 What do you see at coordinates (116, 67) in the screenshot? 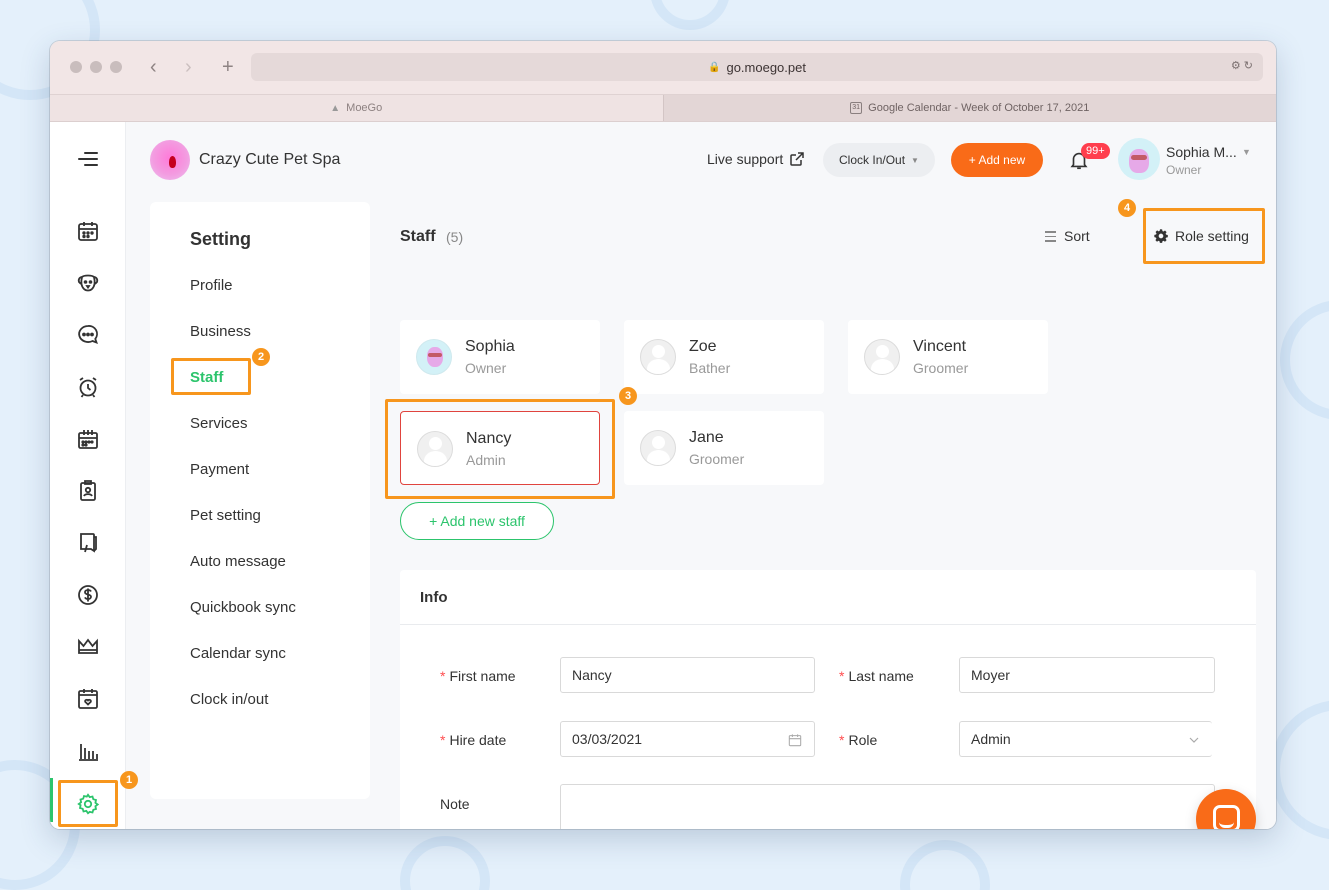
I see `zoom-window-button` at bounding box center [116, 67].